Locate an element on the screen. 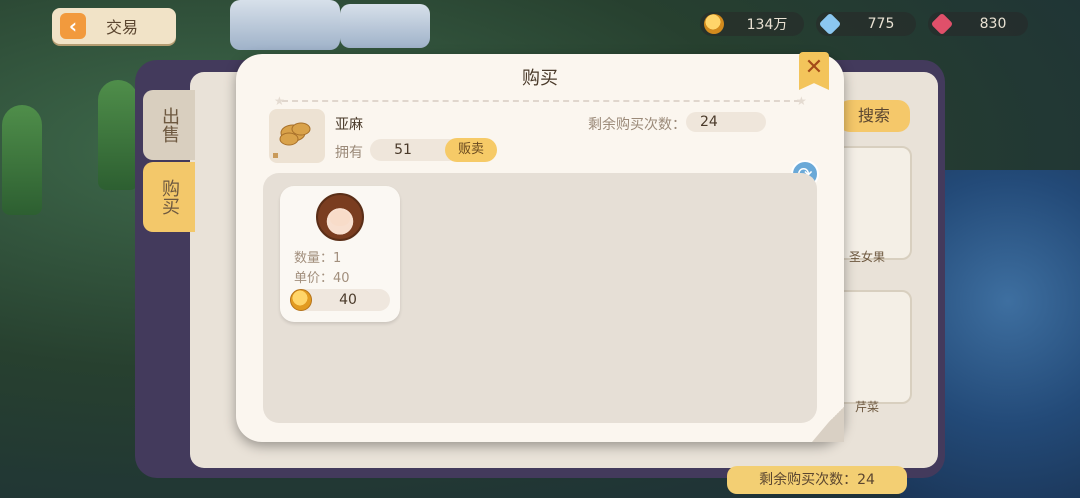 This screenshot has height=498, width=1080. owned-label: 拥有 is located at coordinates (349, 153).